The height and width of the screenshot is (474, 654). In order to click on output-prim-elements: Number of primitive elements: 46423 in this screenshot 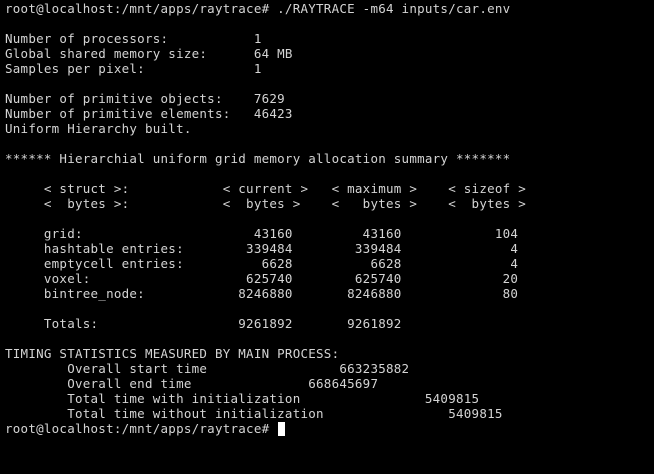, I will do `click(149, 113)`.